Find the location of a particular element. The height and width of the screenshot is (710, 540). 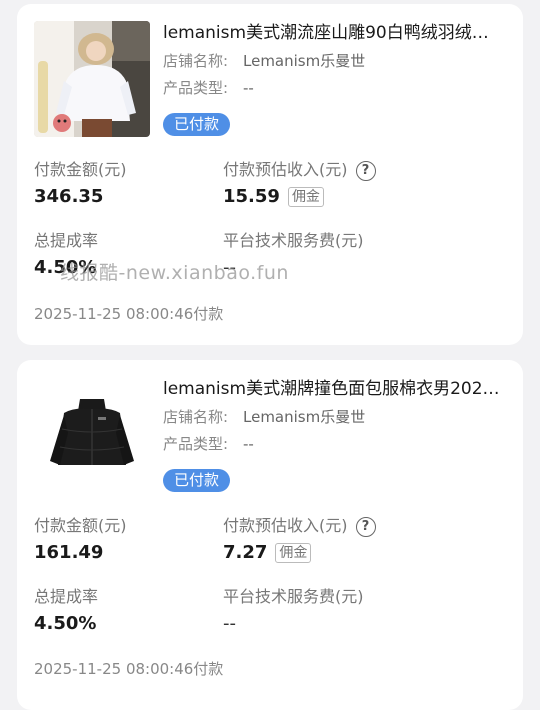

pay-amount-block: 付款金额(元) 346.35 is located at coordinates (80, 184).